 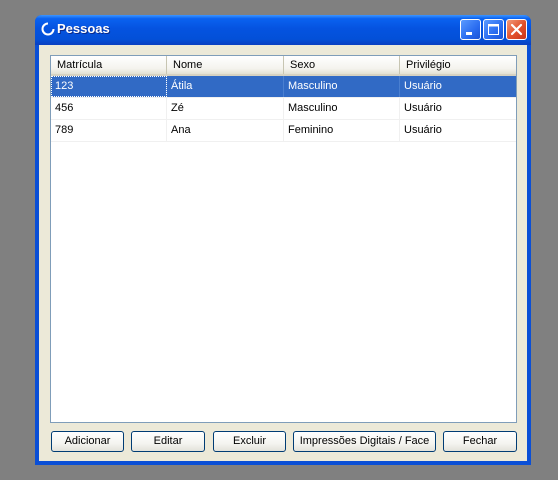 I want to click on close-window-button, so click(x=516, y=29).